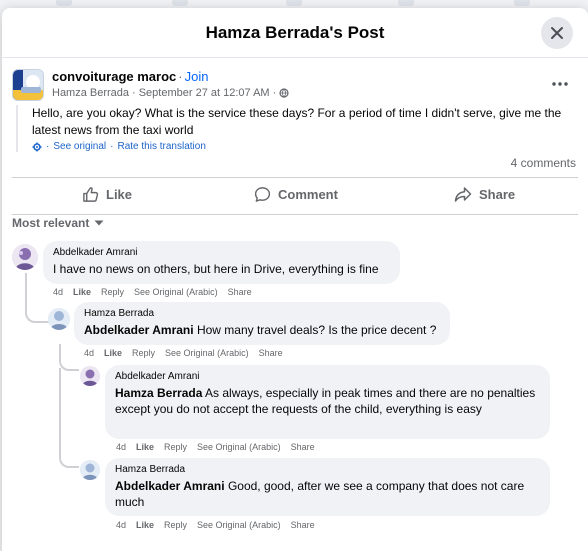 The height and width of the screenshot is (551, 588). I want to click on page-avatar, so click(28, 85).